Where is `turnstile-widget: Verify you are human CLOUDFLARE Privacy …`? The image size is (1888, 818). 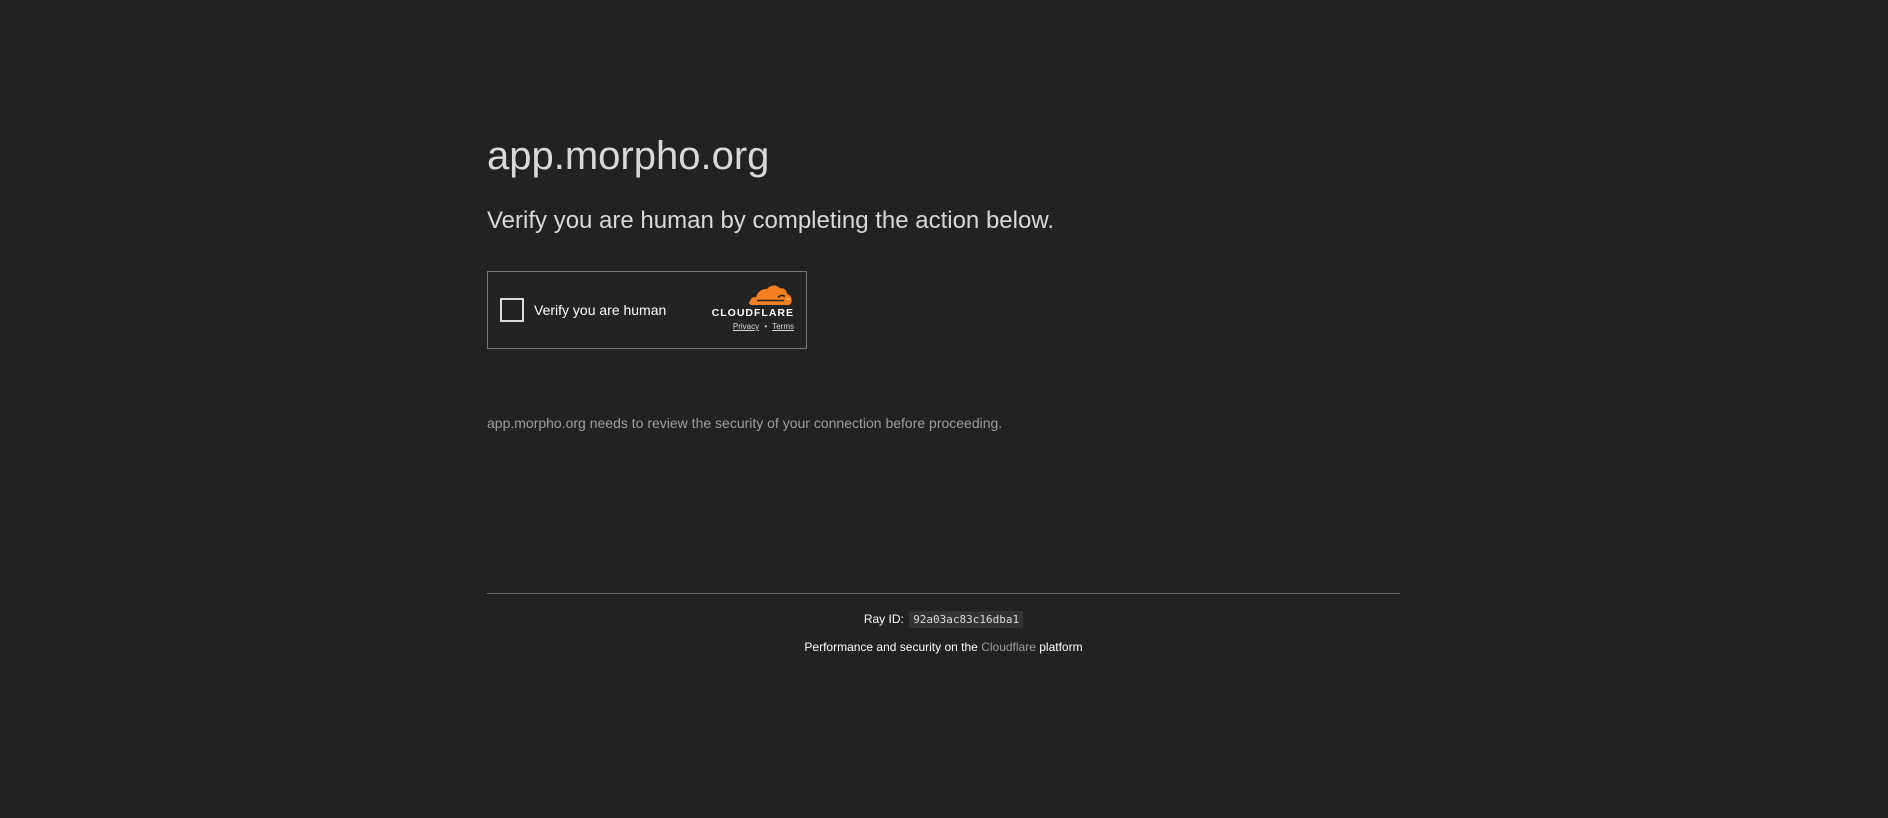
turnstile-widget: Verify you are human CLOUDFLARE Privacy … is located at coordinates (647, 310).